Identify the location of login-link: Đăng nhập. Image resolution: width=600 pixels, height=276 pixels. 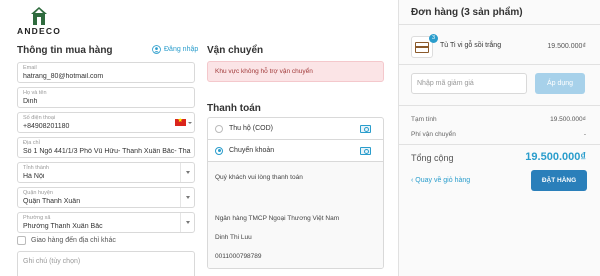
(175, 49).